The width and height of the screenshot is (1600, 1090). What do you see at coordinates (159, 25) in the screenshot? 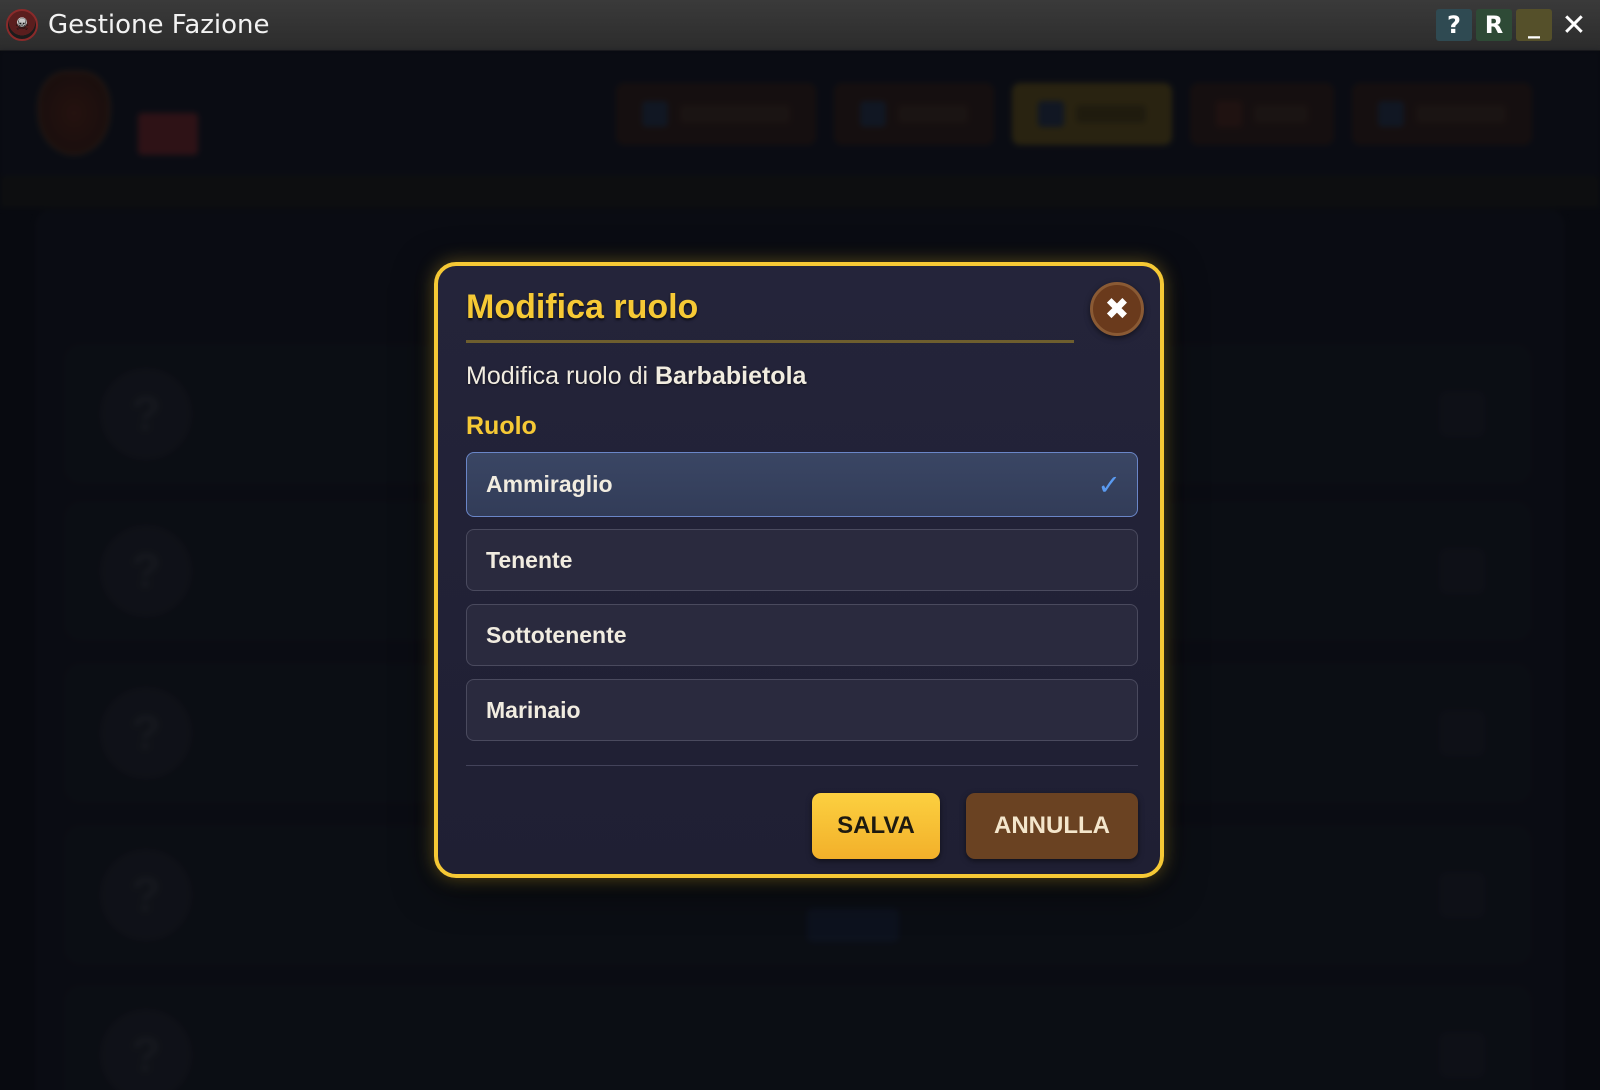
I see `window-title: Gestione Fazione` at bounding box center [159, 25].